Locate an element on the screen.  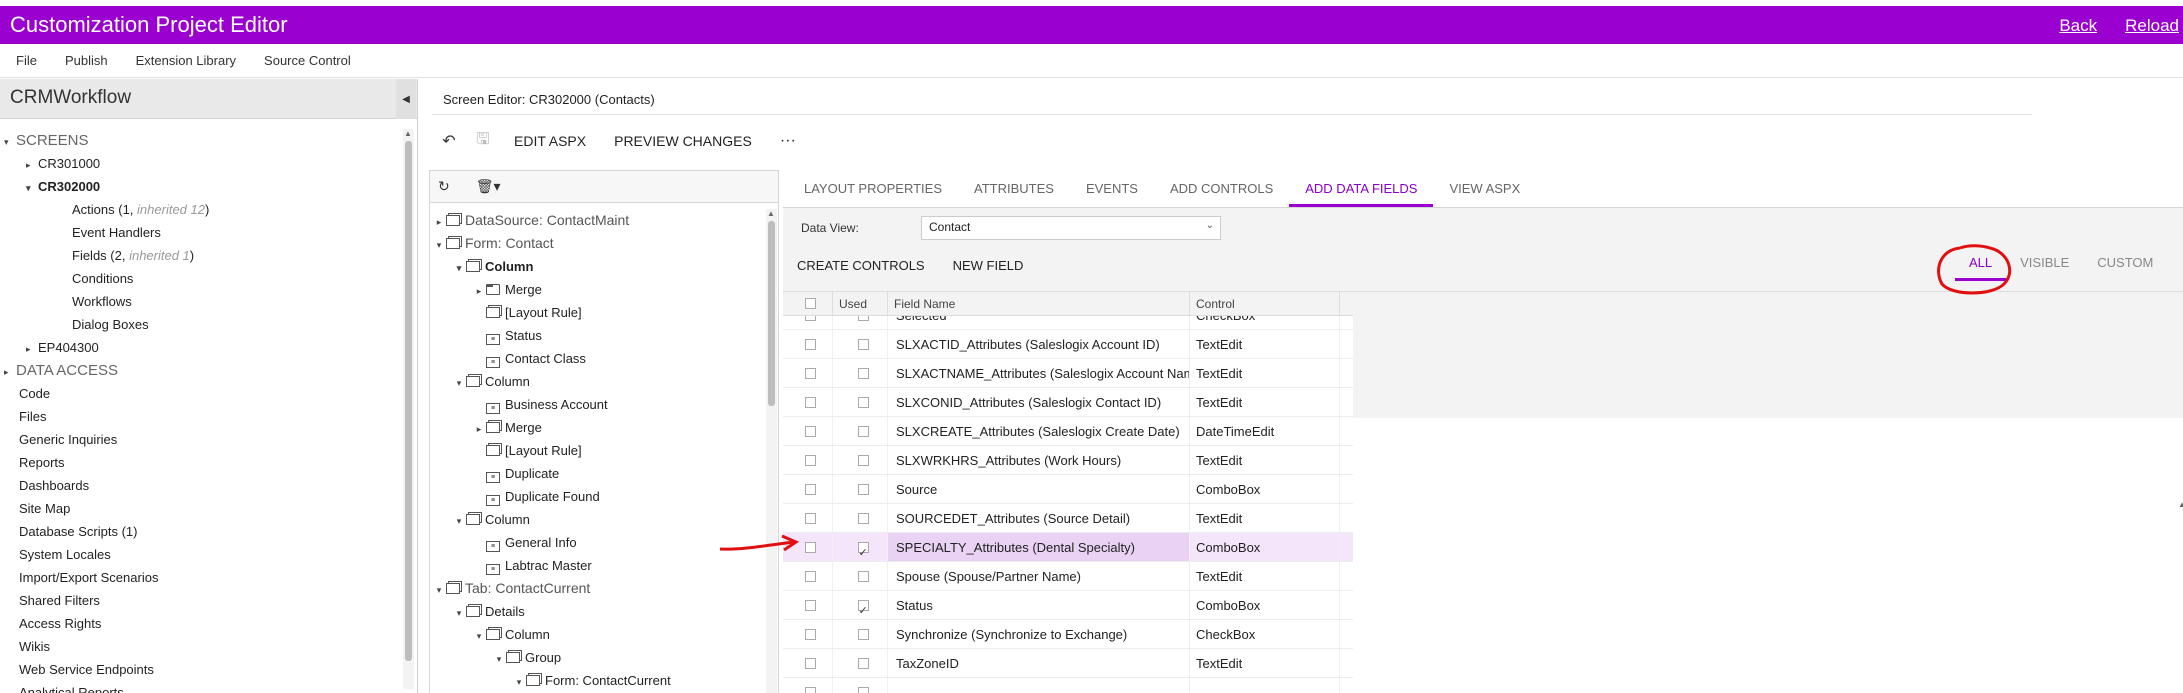
tab-attributes: ATTRIBUTES is located at coordinates (1014, 188).